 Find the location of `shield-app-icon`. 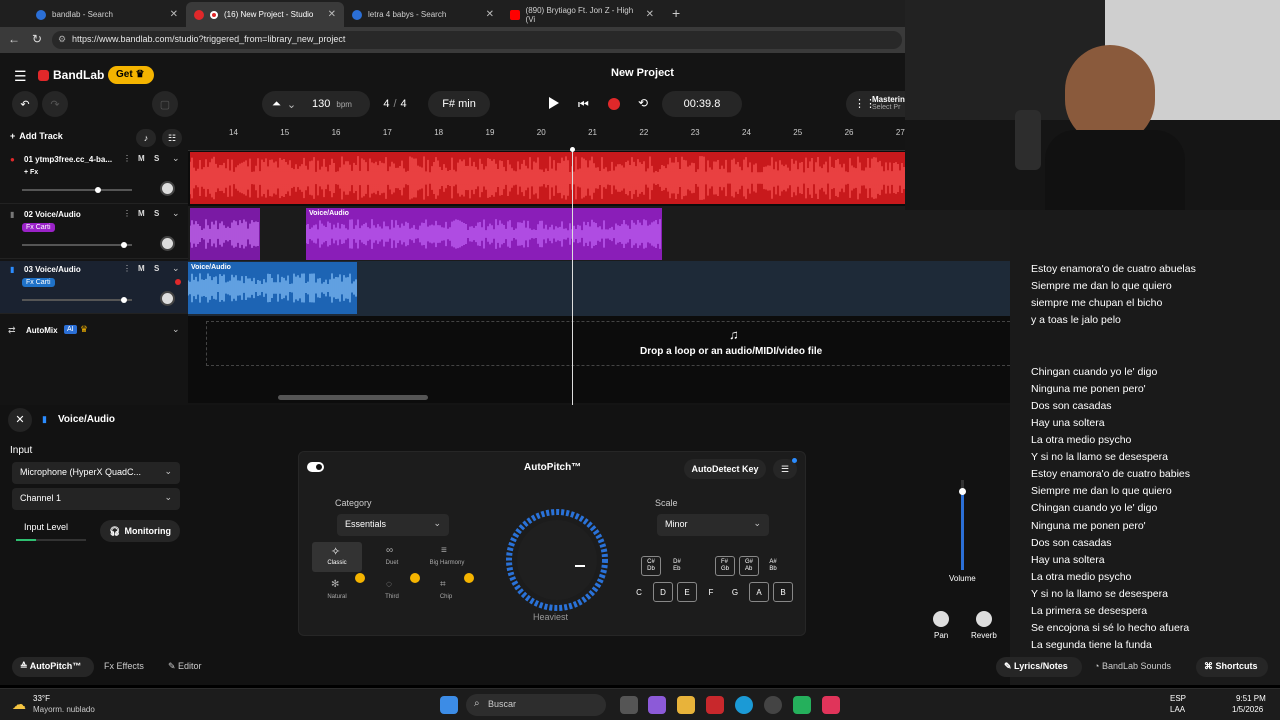

shield-app-icon is located at coordinates (715, 705).